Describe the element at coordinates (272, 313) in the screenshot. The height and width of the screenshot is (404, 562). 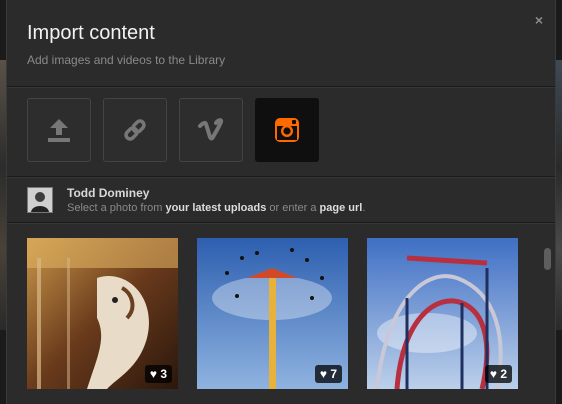
I see `photo-thumbnail-swing-ride: ♥ 7` at that location.